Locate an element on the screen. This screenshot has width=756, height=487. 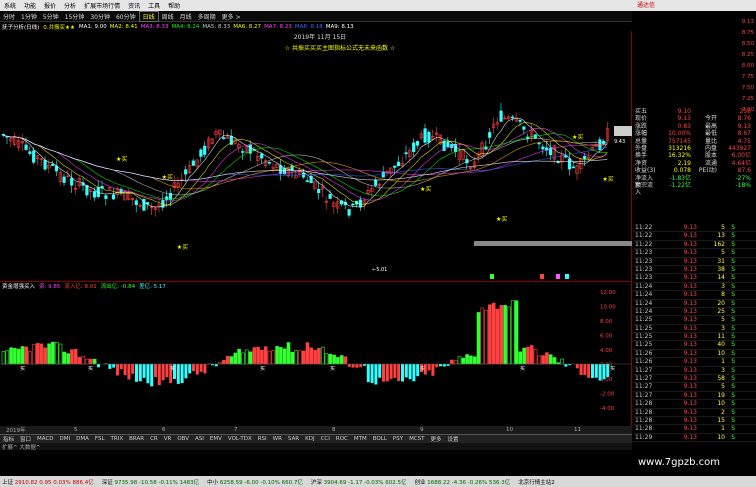
time-axis: 2019年 5 6 7 8 9 10 11 is located at coordinates (316, 430).